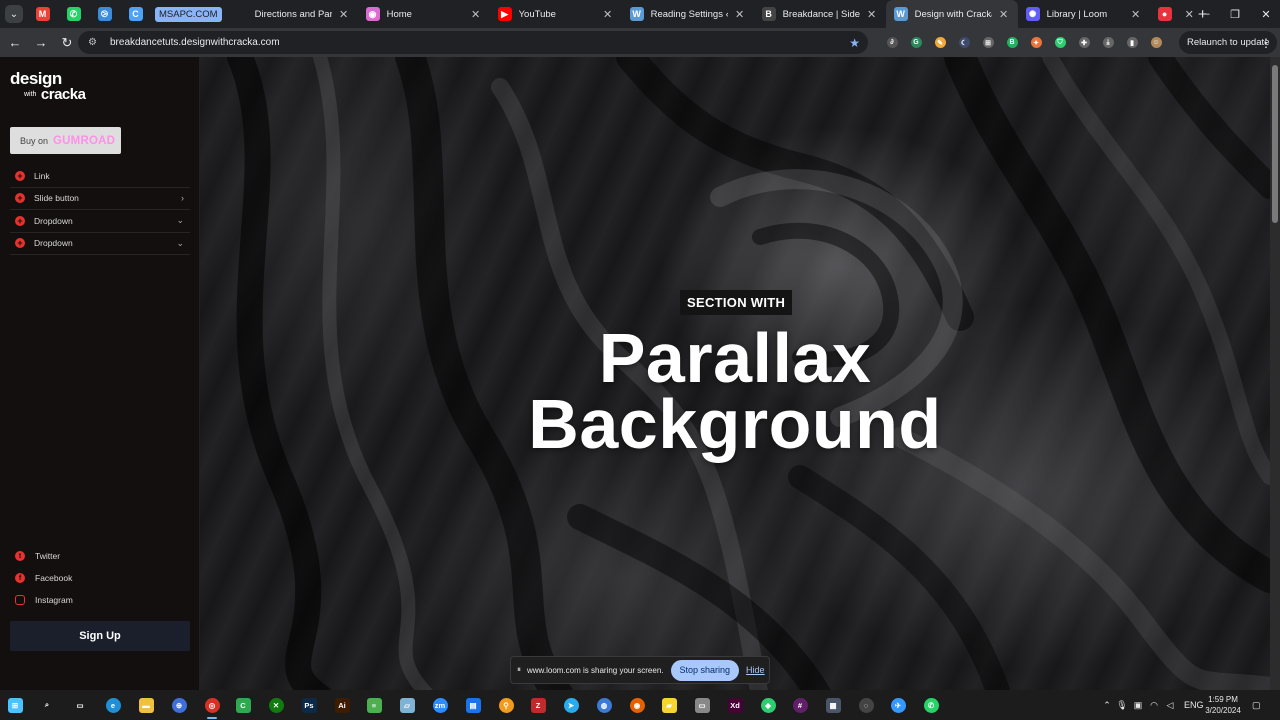 The width and height of the screenshot is (1280, 720). What do you see at coordinates (637, 705) in the screenshot?
I see `firefox-icon: ◉` at bounding box center [637, 705].